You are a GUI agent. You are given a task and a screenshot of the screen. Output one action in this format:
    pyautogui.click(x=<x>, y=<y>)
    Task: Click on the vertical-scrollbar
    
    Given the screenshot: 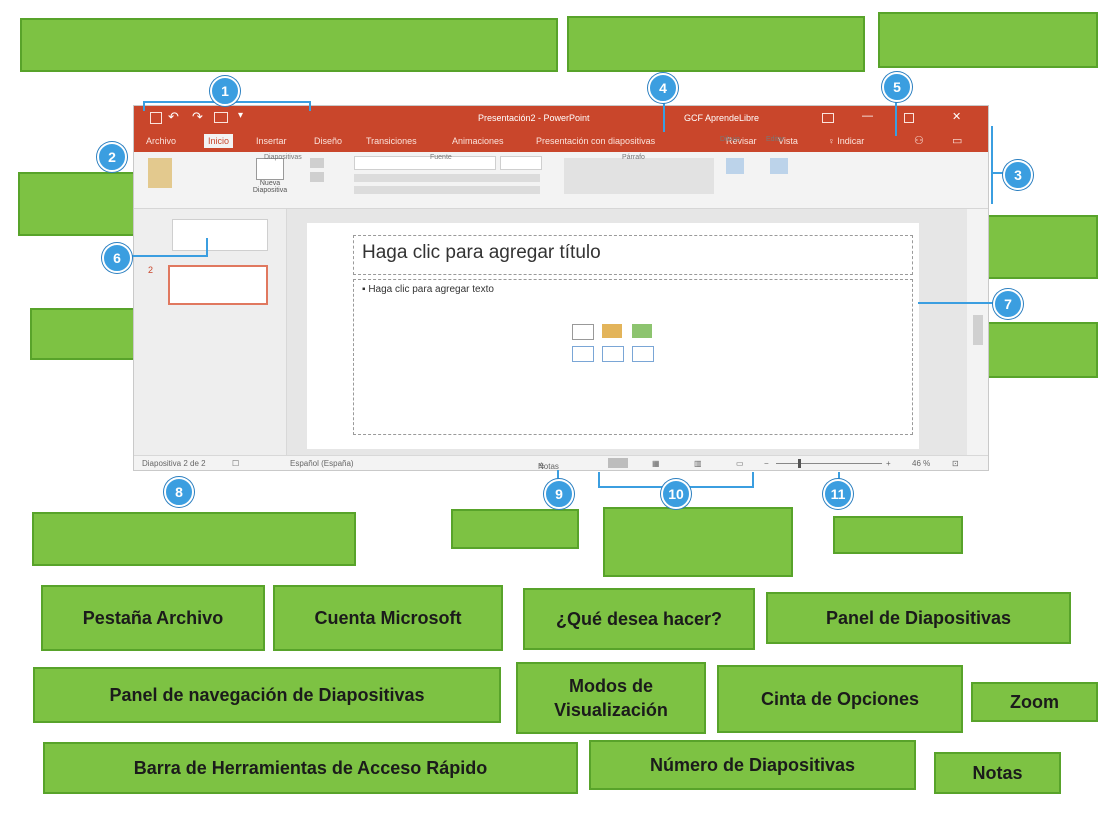 What is the action you would take?
    pyautogui.click(x=977, y=332)
    